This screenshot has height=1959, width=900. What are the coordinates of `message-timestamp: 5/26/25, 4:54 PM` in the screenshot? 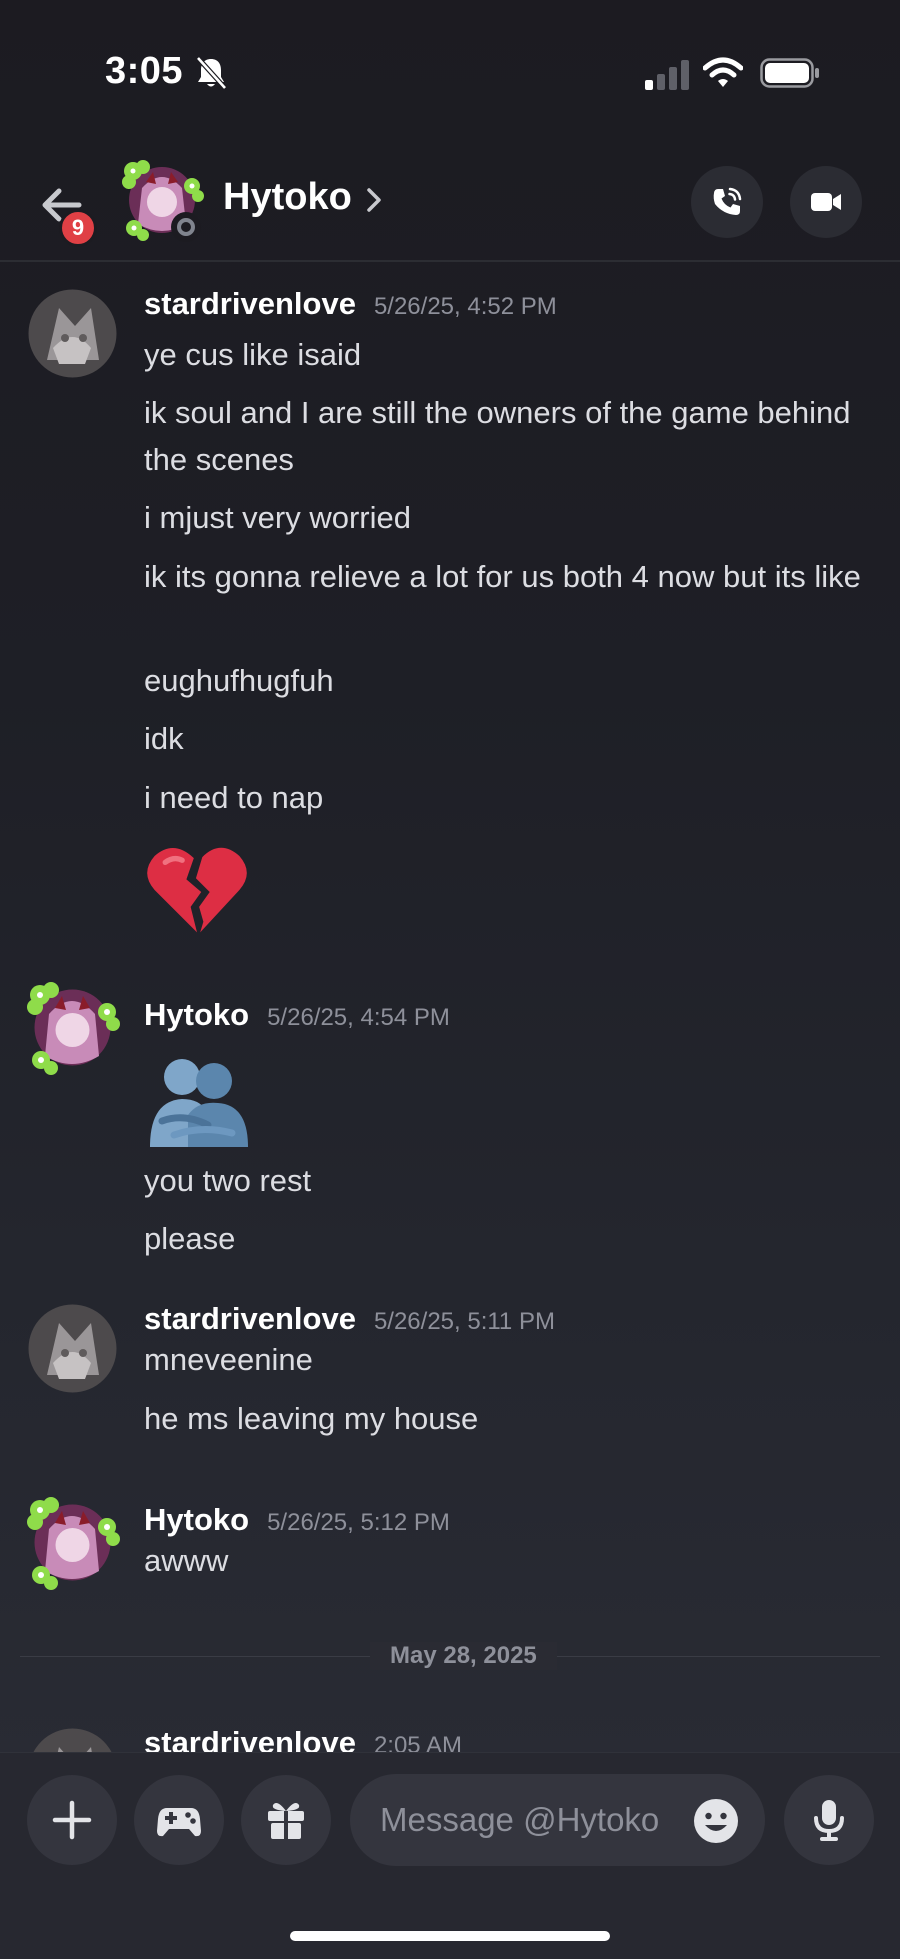 It's located at (358, 1017).